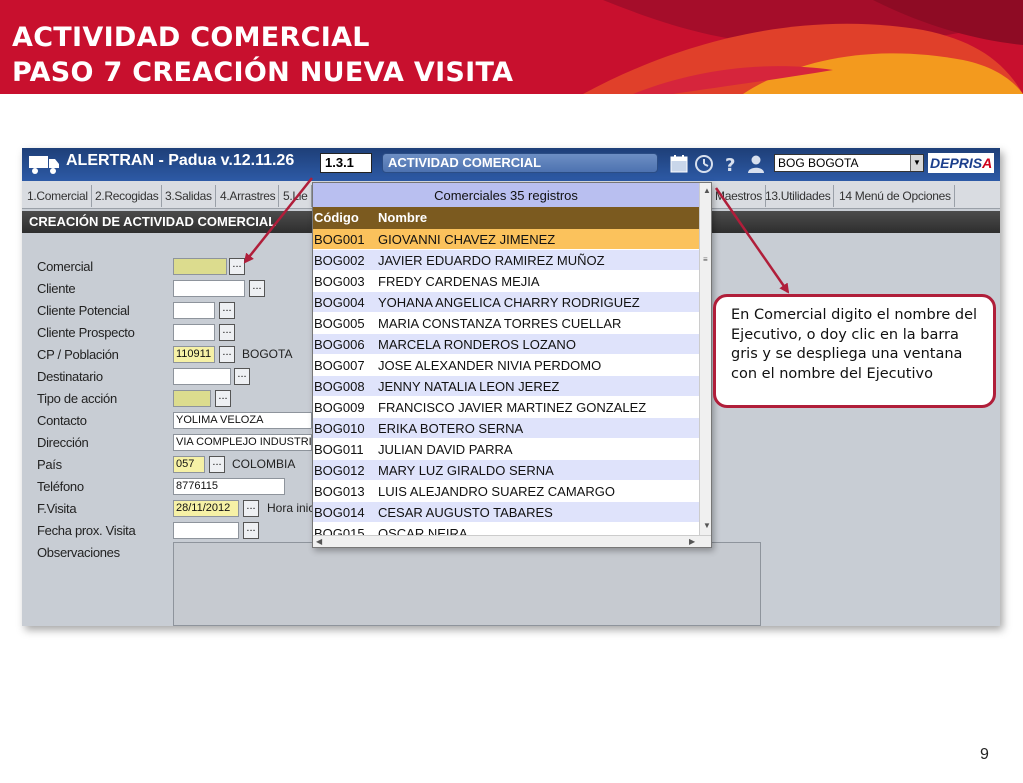  What do you see at coordinates (58, 196) in the screenshot?
I see `menu-item-comercial: 1.Comercial` at bounding box center [58, 196].